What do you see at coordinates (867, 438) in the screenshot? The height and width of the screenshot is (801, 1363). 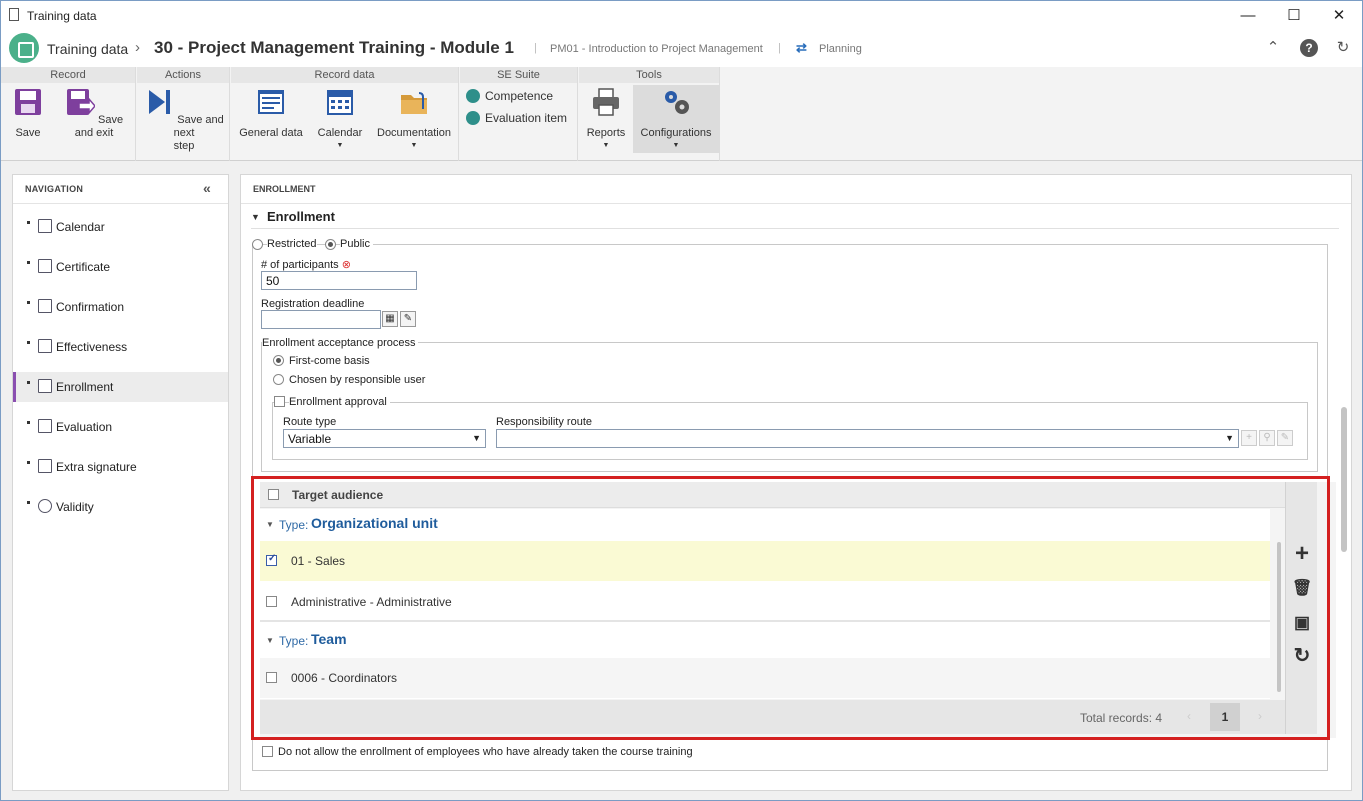 I see `responsibility-route-select: ▼` at bounding box center [867, 438].